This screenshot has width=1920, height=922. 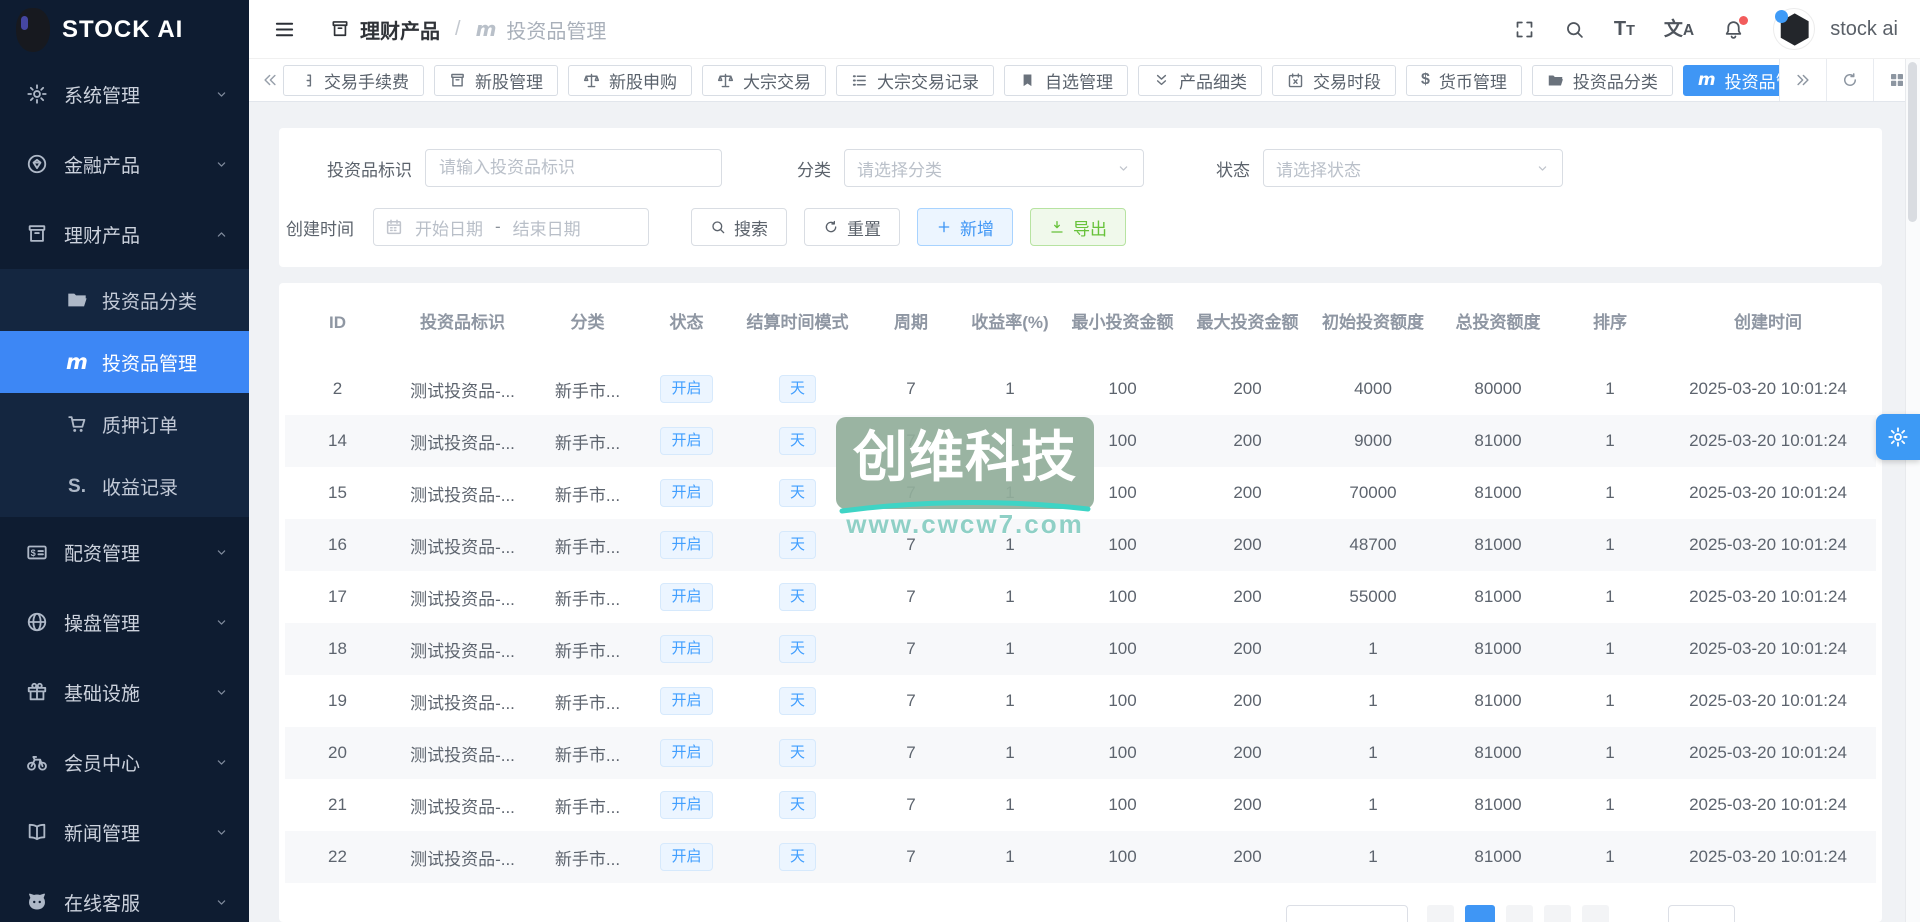 What do you see at coordinates (1794, 29) in the screenshot?
I see `avatar` at bounding box center [1794, 29].